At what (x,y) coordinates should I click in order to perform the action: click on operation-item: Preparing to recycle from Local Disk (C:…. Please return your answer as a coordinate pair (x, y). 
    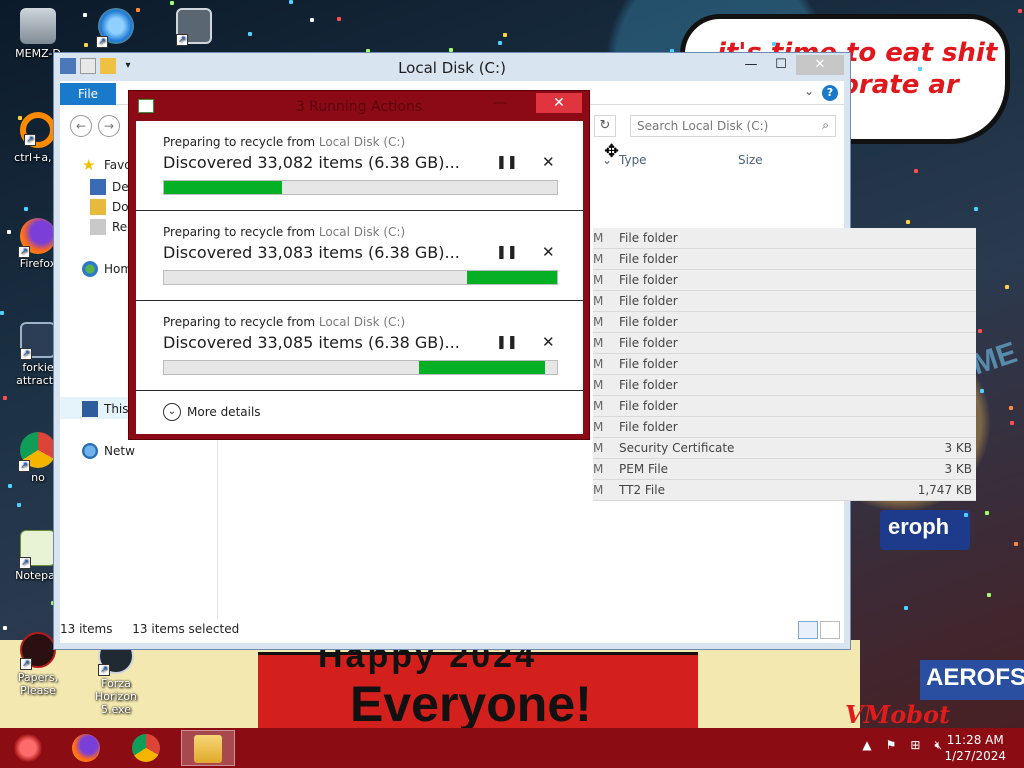
    Looking at the image, I should click on (359, 256).